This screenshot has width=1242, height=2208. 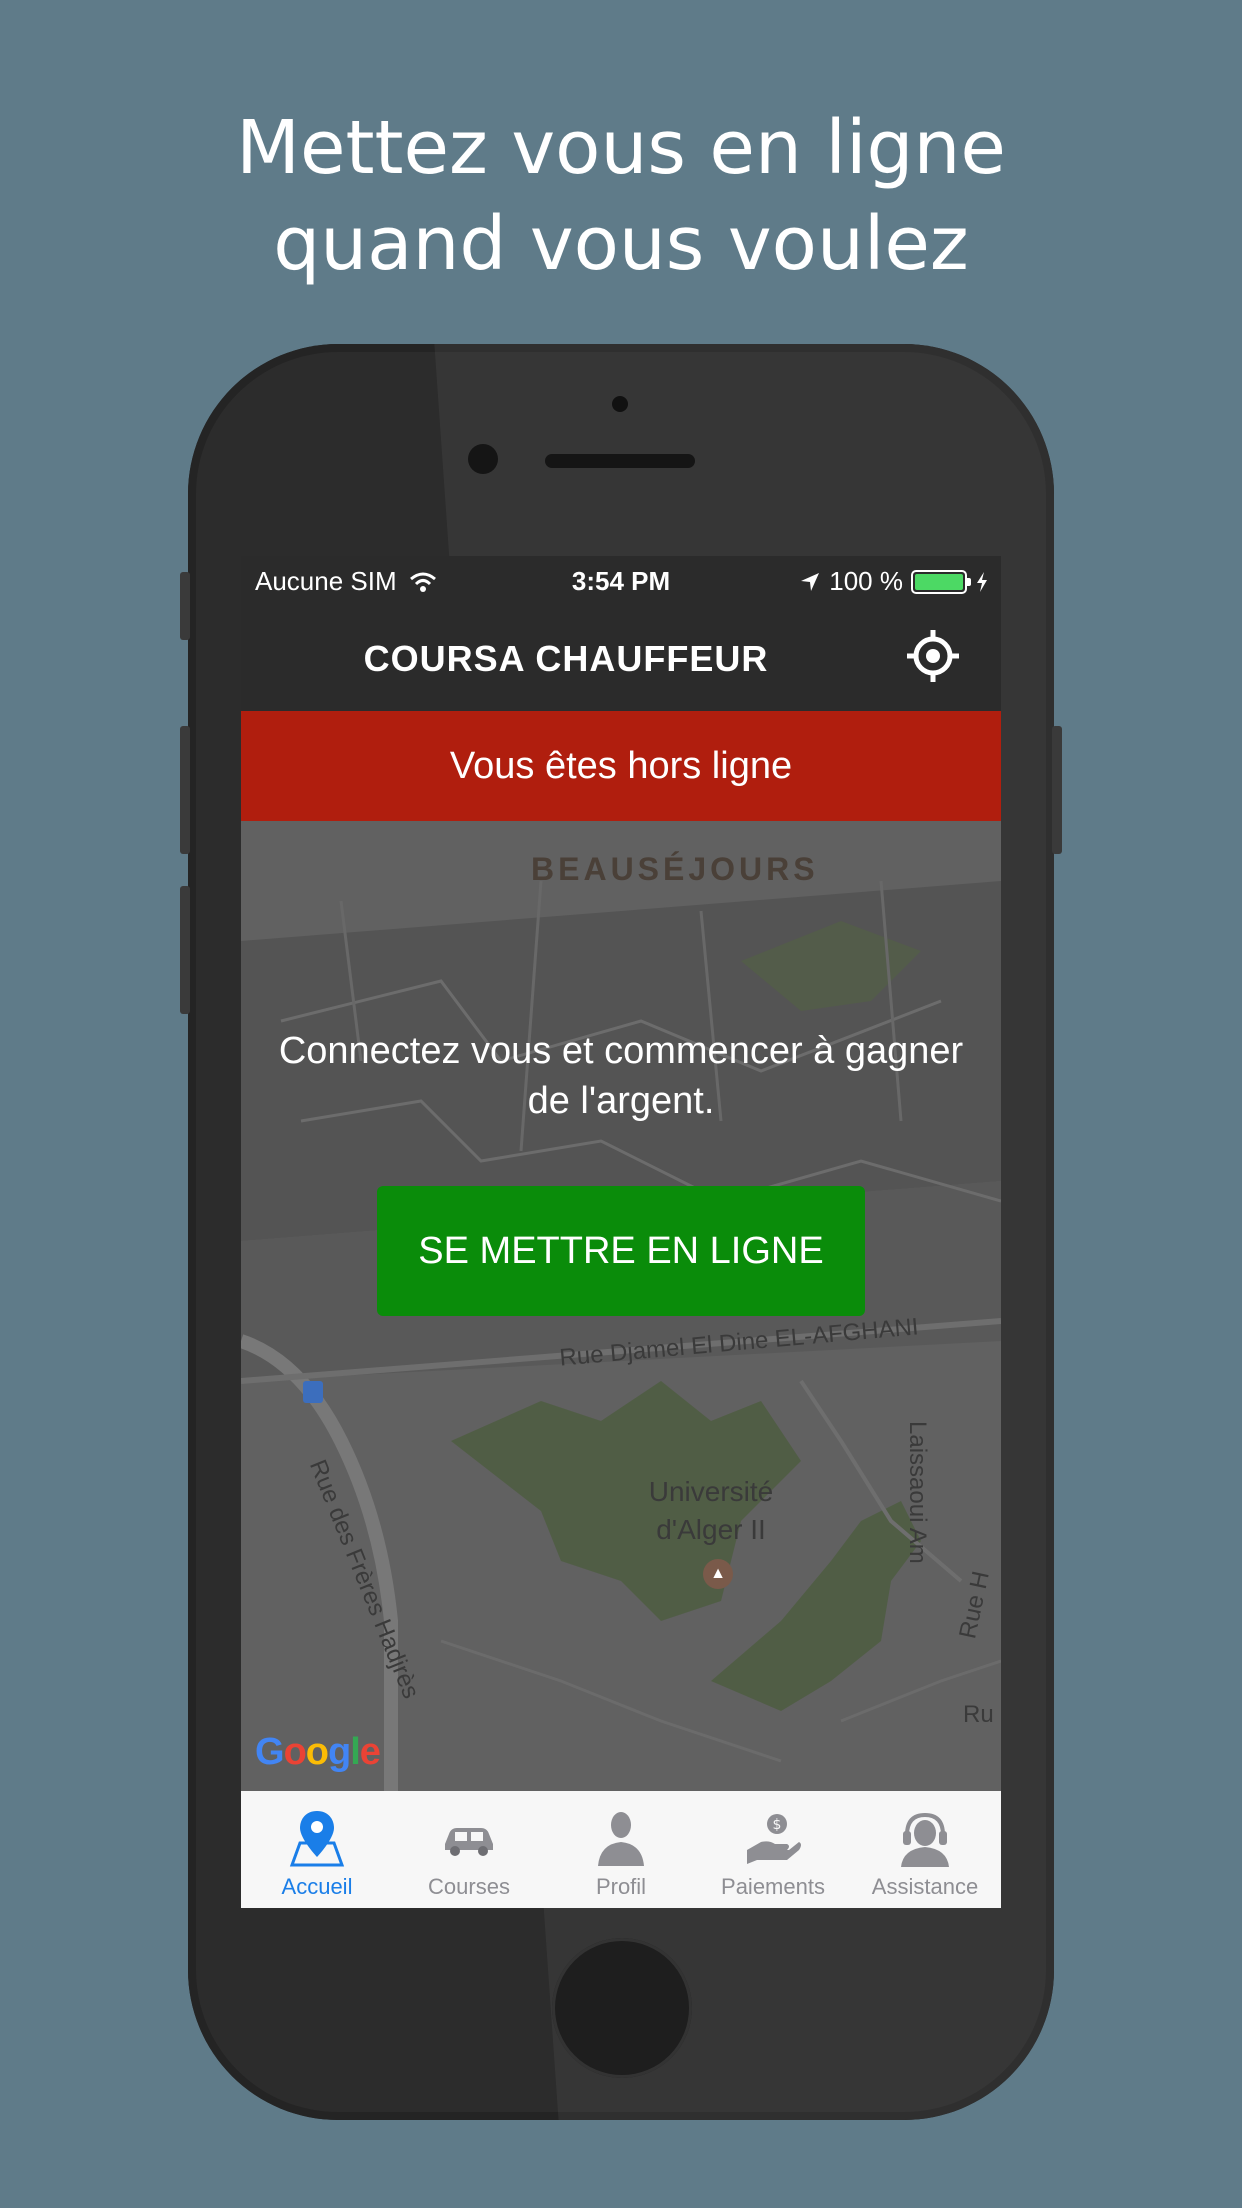 I want to click on street-label: Ru, so click(x=978, y=1714).